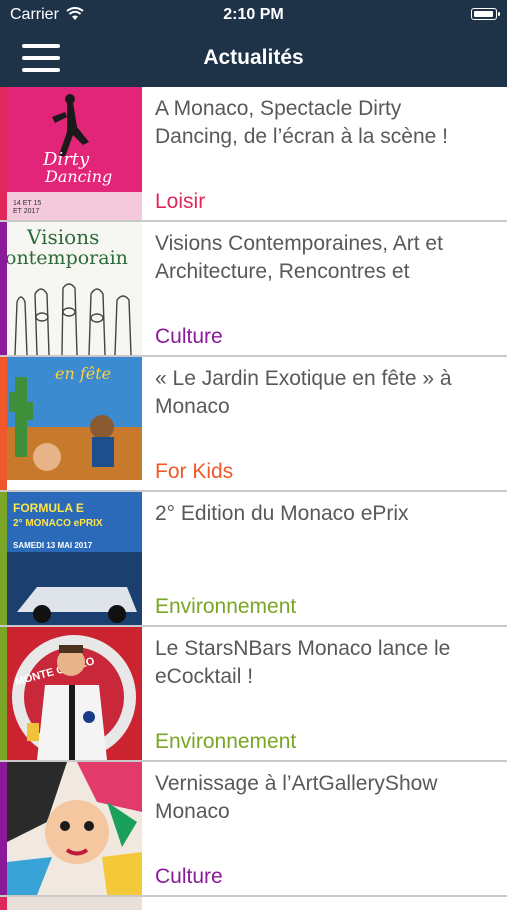  What do you see at coordinates (253, 903) in the screenshot?
I see `news-item-partial` at bounding box center [253, 903].